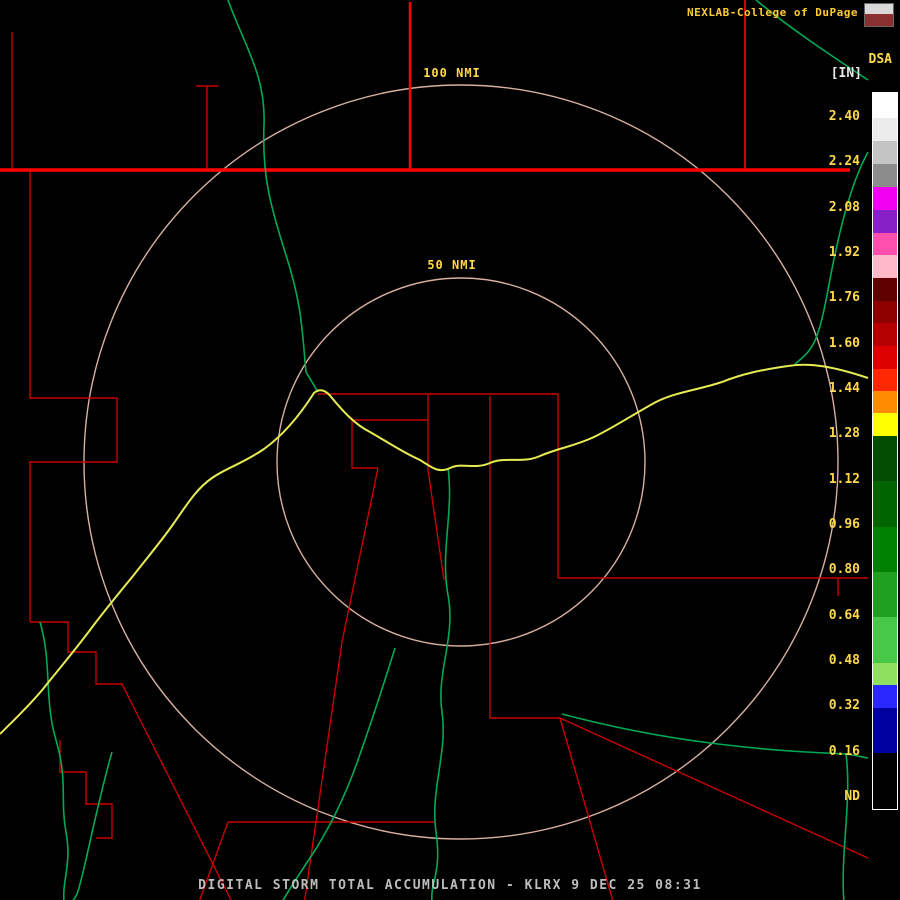 The height and width of the screenshot is (900, 900). Describe the element at coordinates (452, 73) in the screenshot. I see `range-ring-label-100: 100 NMI` at that location.